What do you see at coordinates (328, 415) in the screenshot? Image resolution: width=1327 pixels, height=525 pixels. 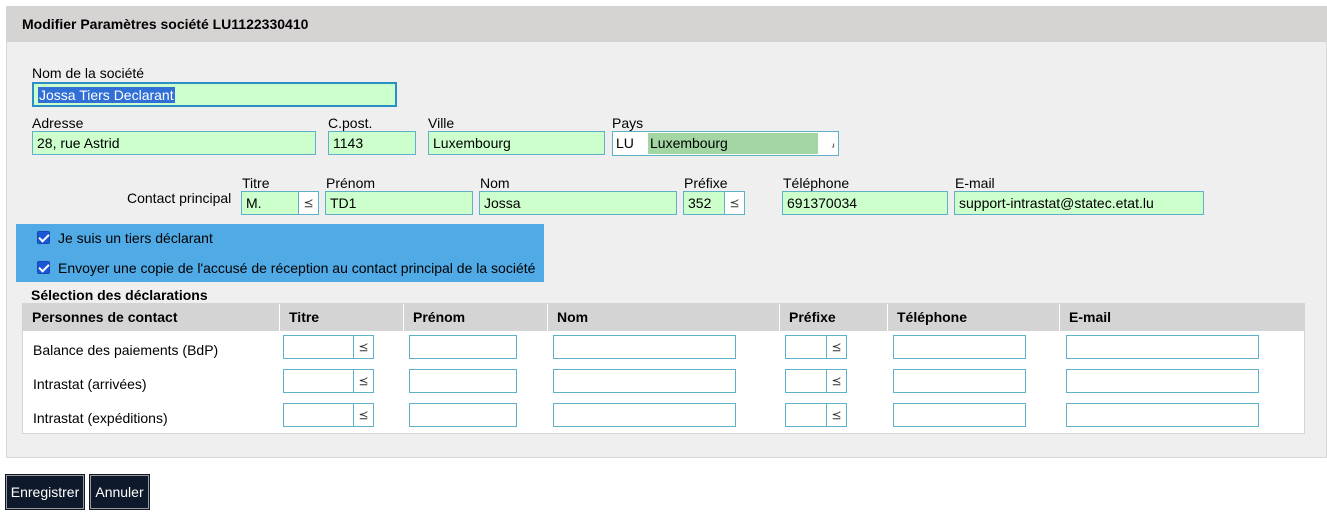 I see `row-shipments-title-select: ⪯` at bounding box center [328, 415].